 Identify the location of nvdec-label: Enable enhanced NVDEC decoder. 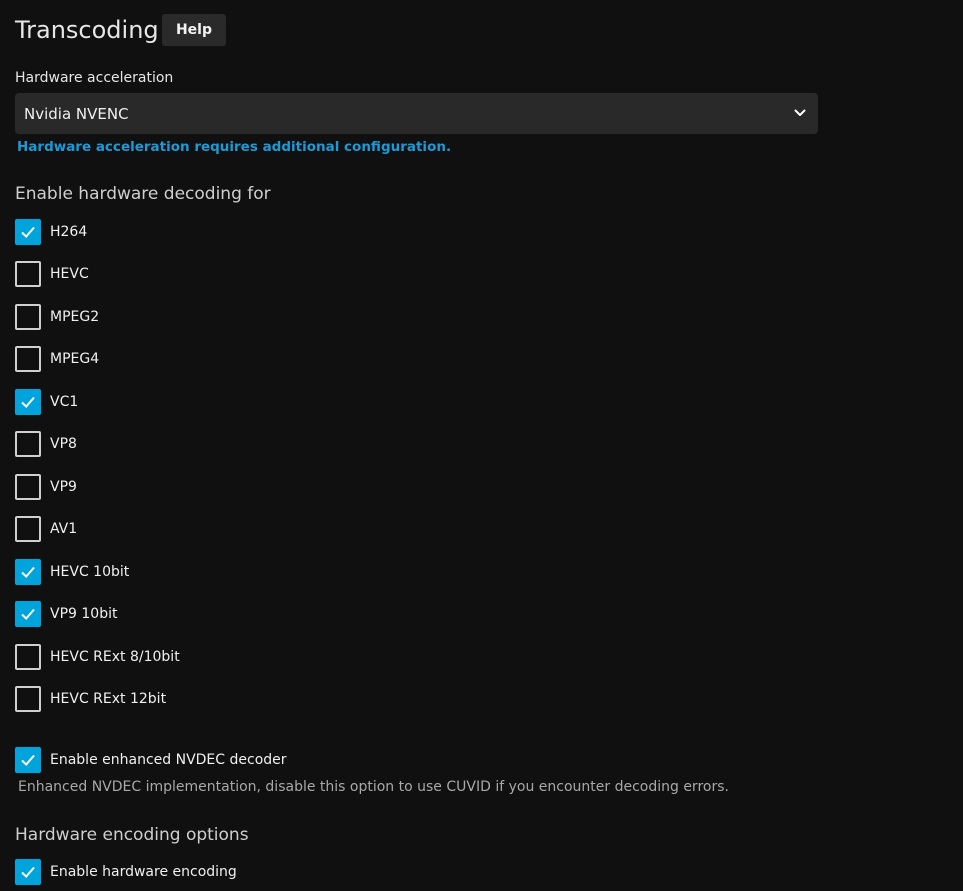
(168, 760).